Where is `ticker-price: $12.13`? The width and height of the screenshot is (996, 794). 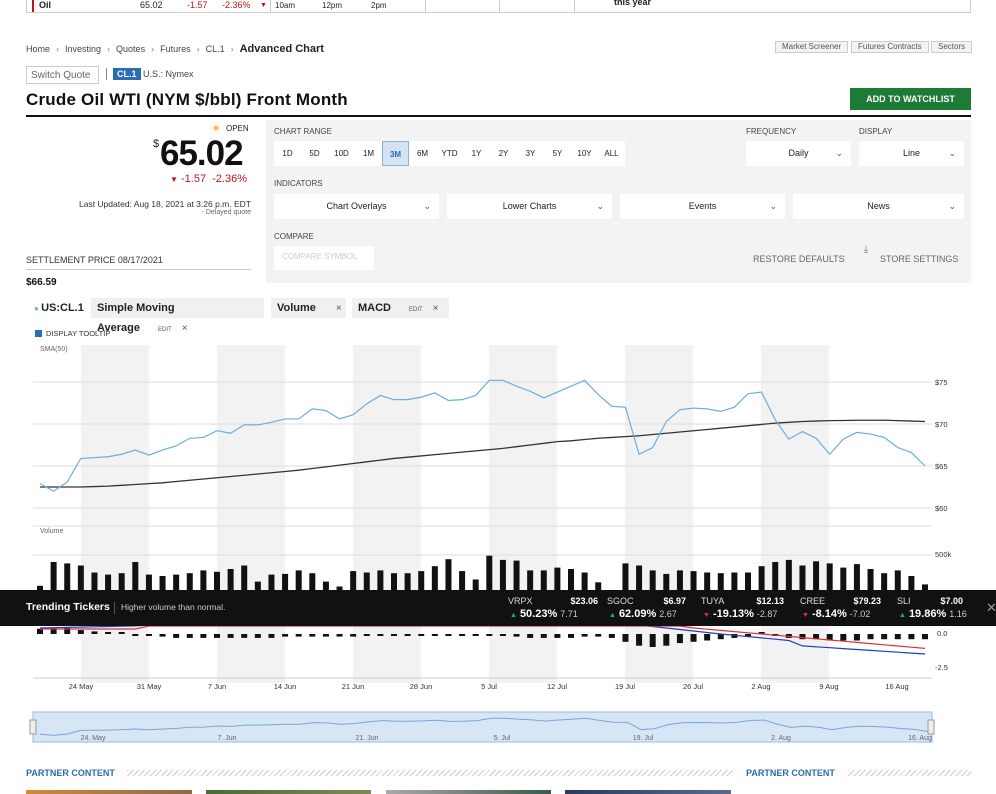
ticker-price: $12.13 is located at coordinates (770, 601).